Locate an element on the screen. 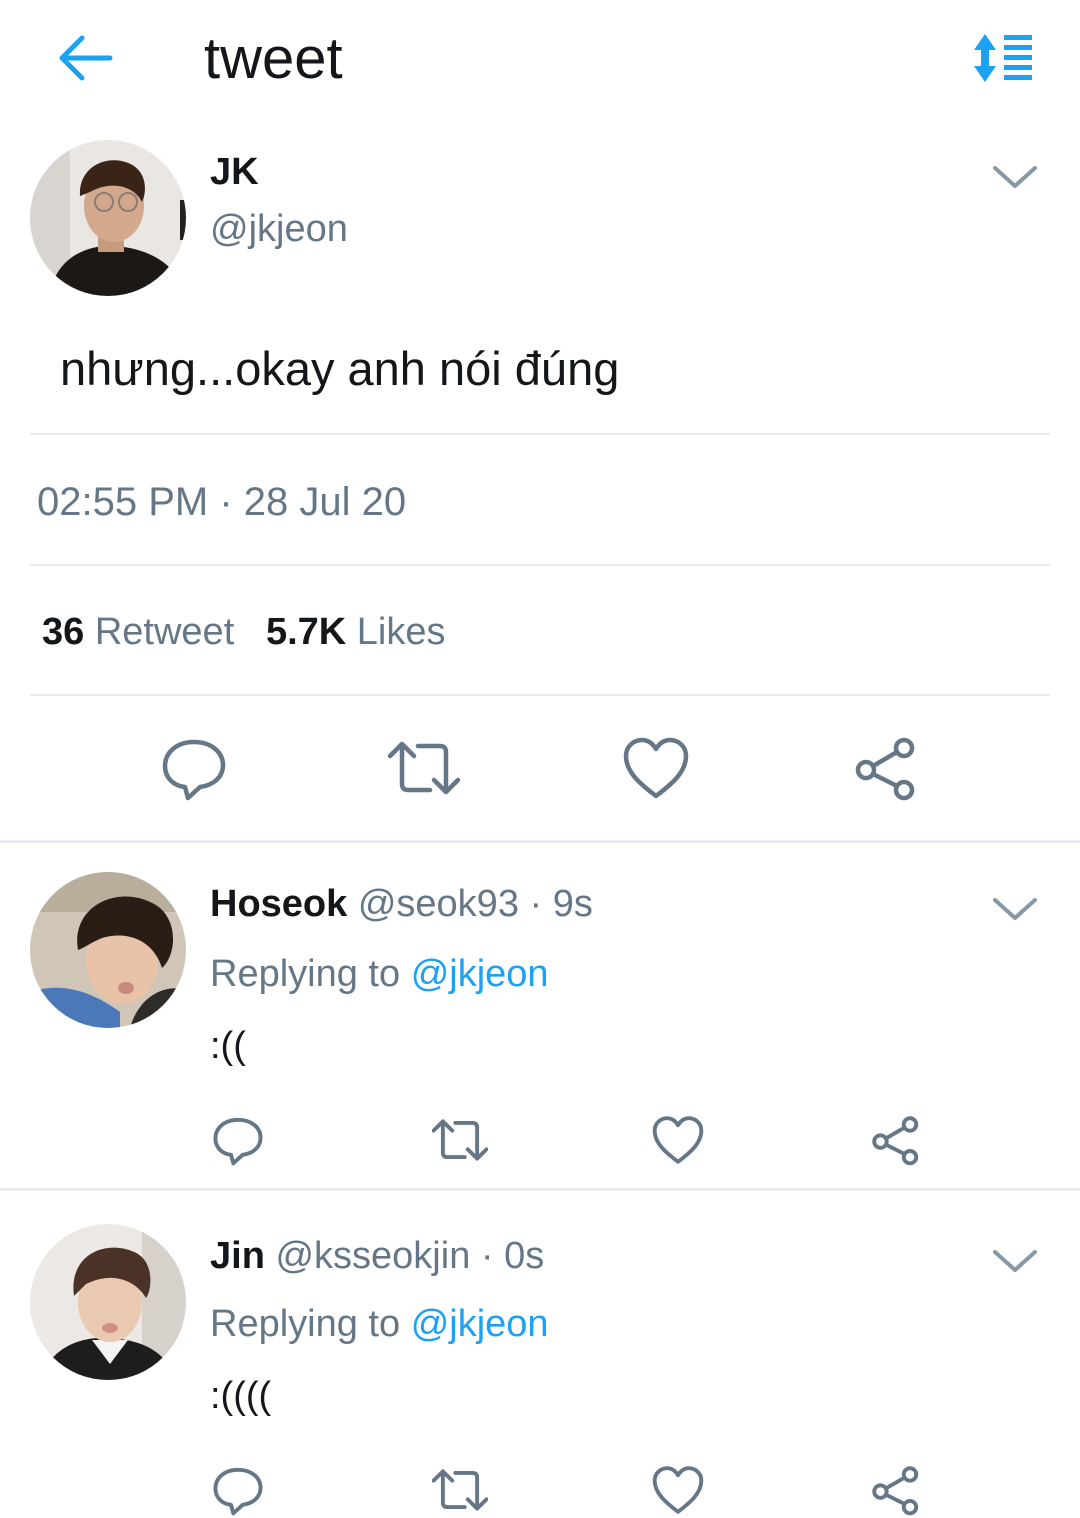  author-name: JK is located at coordinates (234, 172).